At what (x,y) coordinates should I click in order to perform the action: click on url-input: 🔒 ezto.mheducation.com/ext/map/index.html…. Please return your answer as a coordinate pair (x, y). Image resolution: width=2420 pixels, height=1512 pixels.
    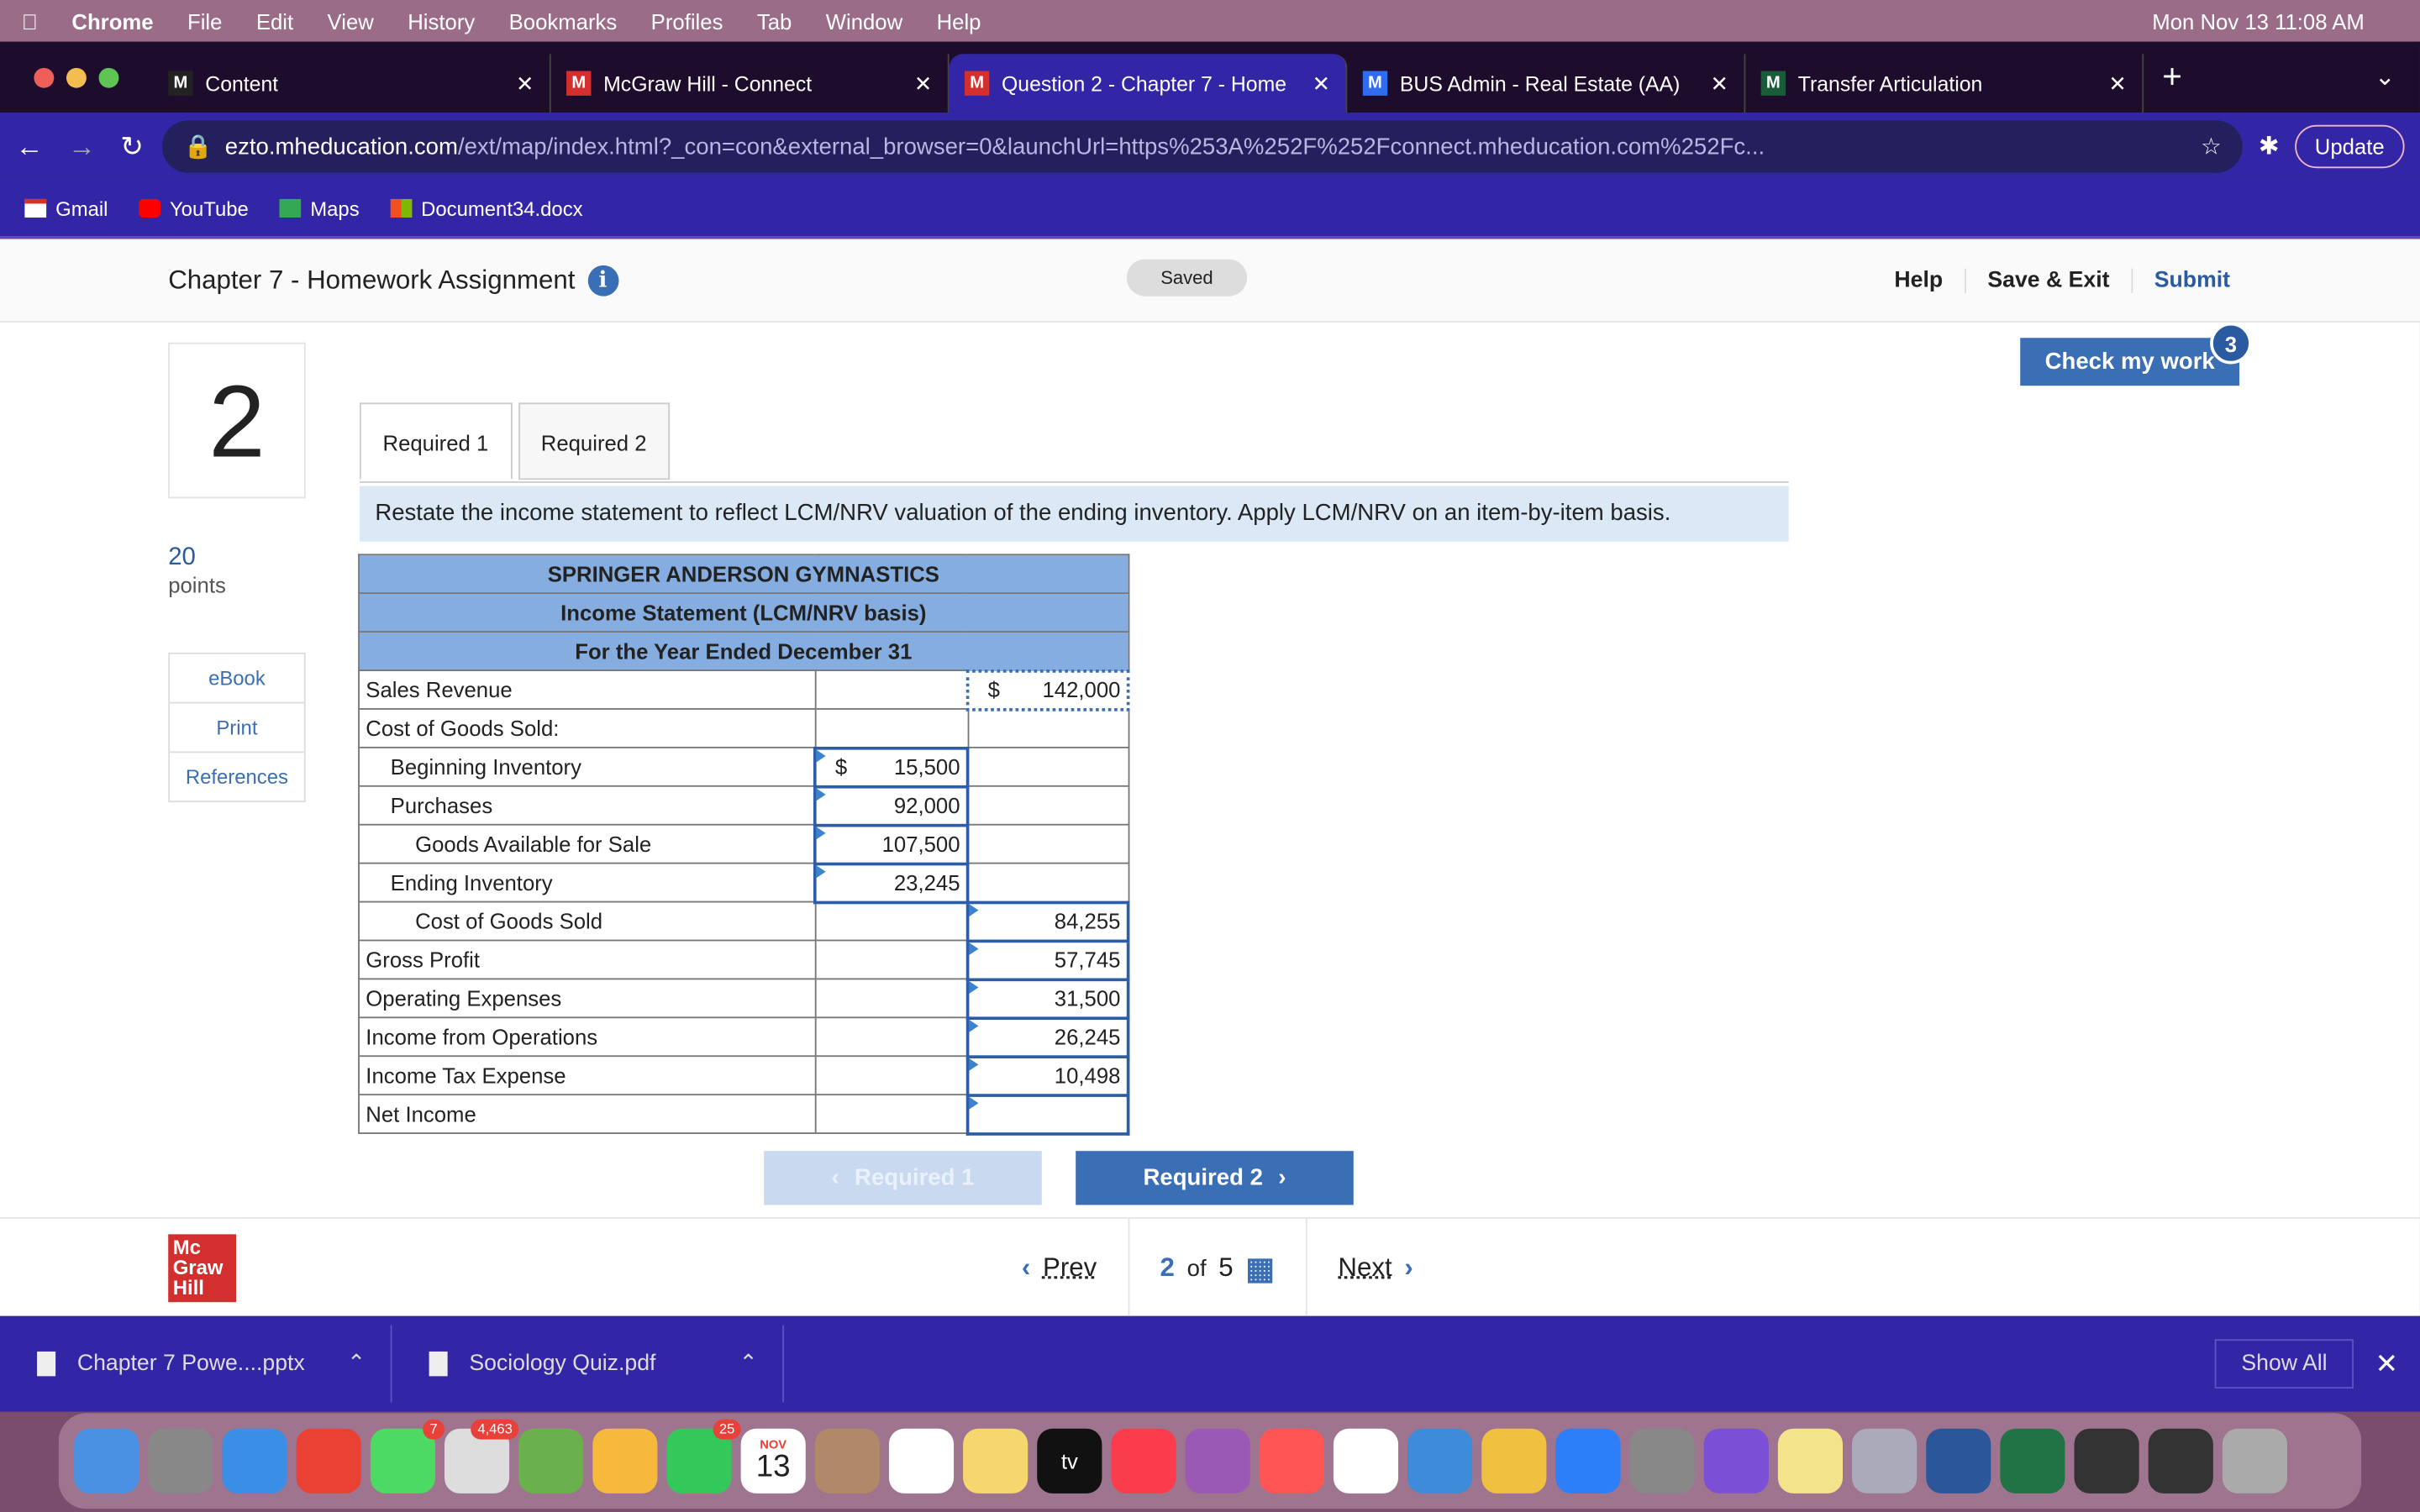
    Looking at the image, I should click on (1203, 146).